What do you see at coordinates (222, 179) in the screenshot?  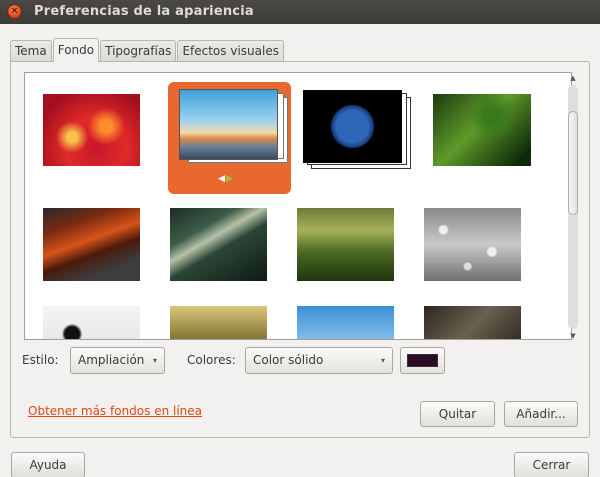 I see `arrow-left-icon: ◀` at bounding box center [222, 179].